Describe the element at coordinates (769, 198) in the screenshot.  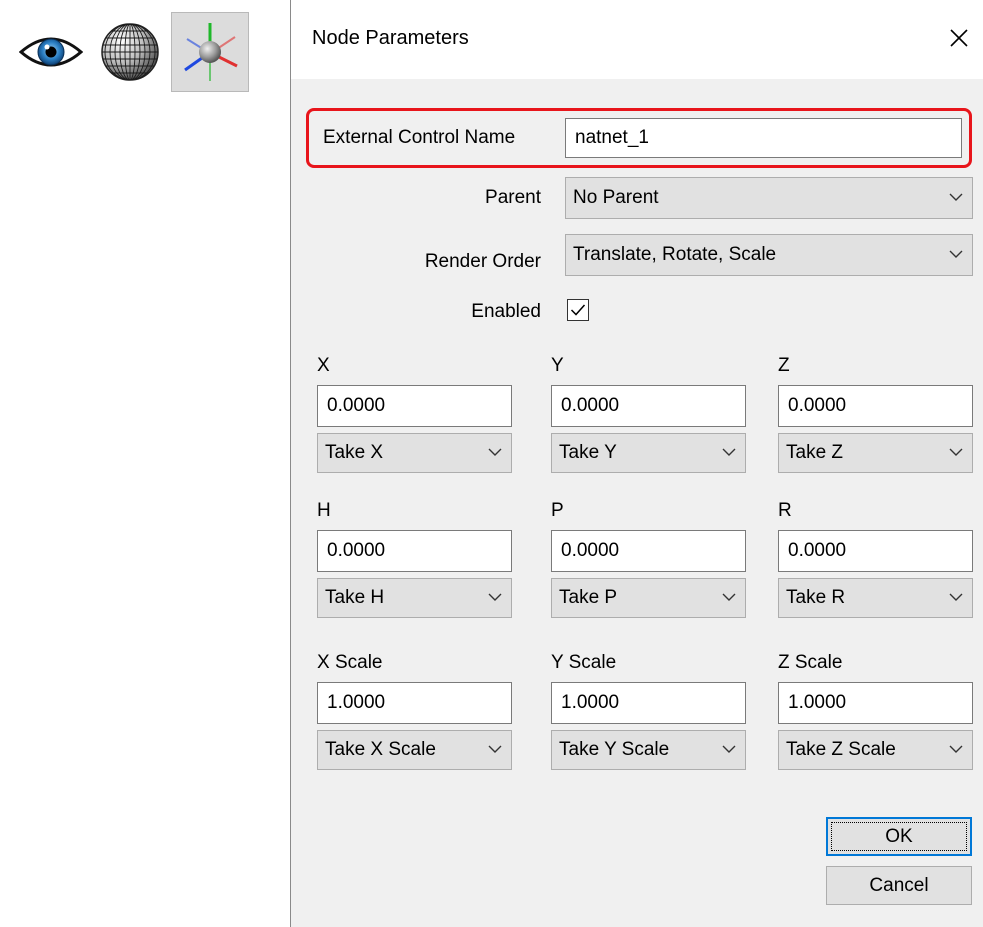
I see `parent-select: No Parent` at that location.